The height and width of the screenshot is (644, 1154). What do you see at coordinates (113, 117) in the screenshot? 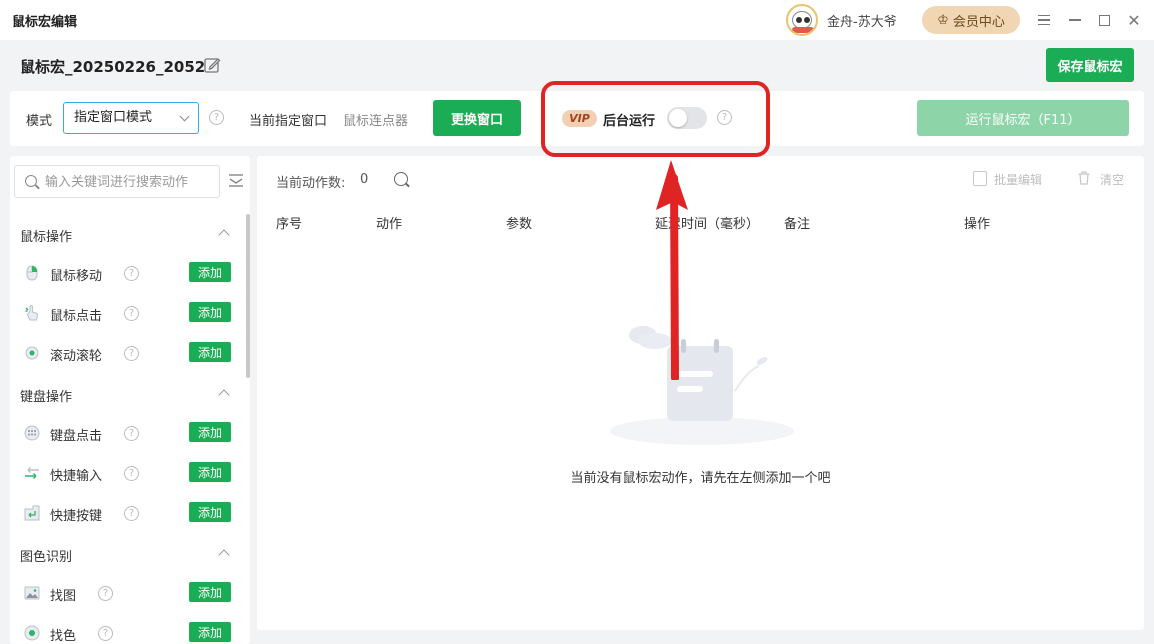
I see `mode-select-value: 指定窗口模式` at bounding box center [113, 117].